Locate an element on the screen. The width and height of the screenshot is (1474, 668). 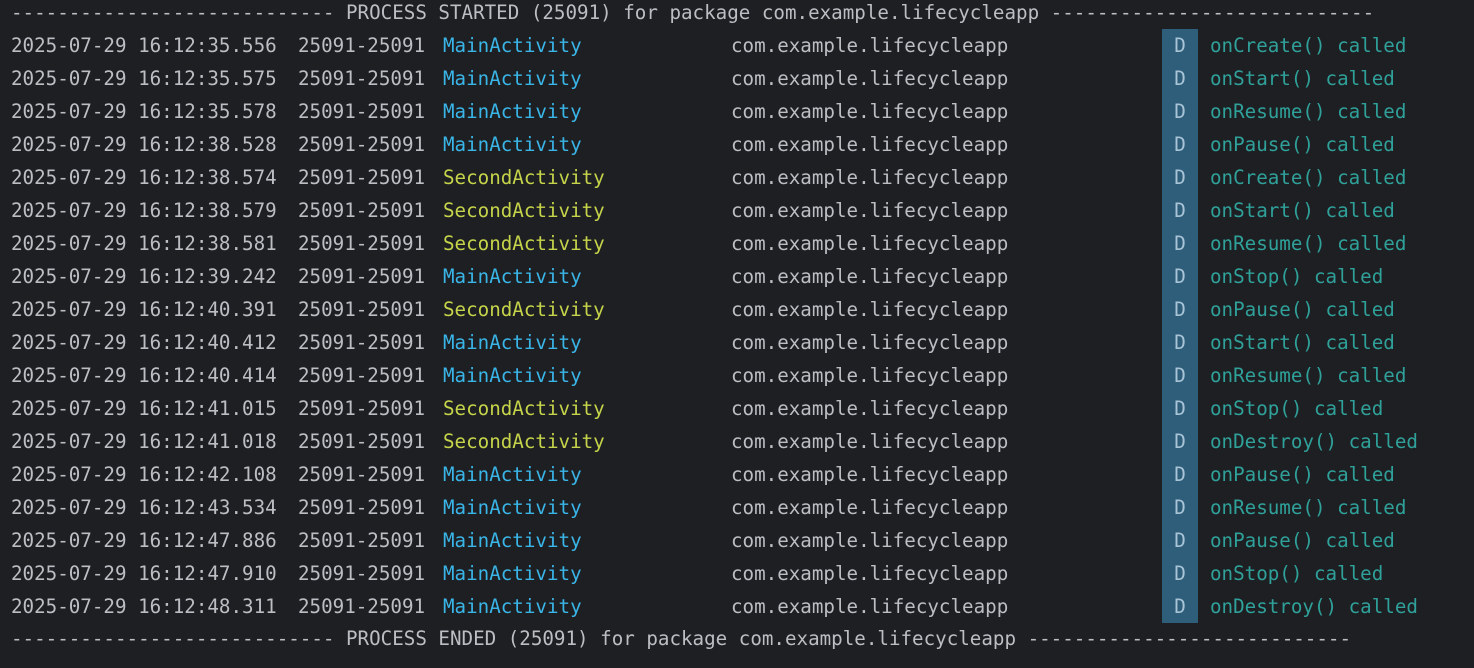
log-timestamp: 2025-07-29 16:12:43.534 is located at coordinates (144, 507).